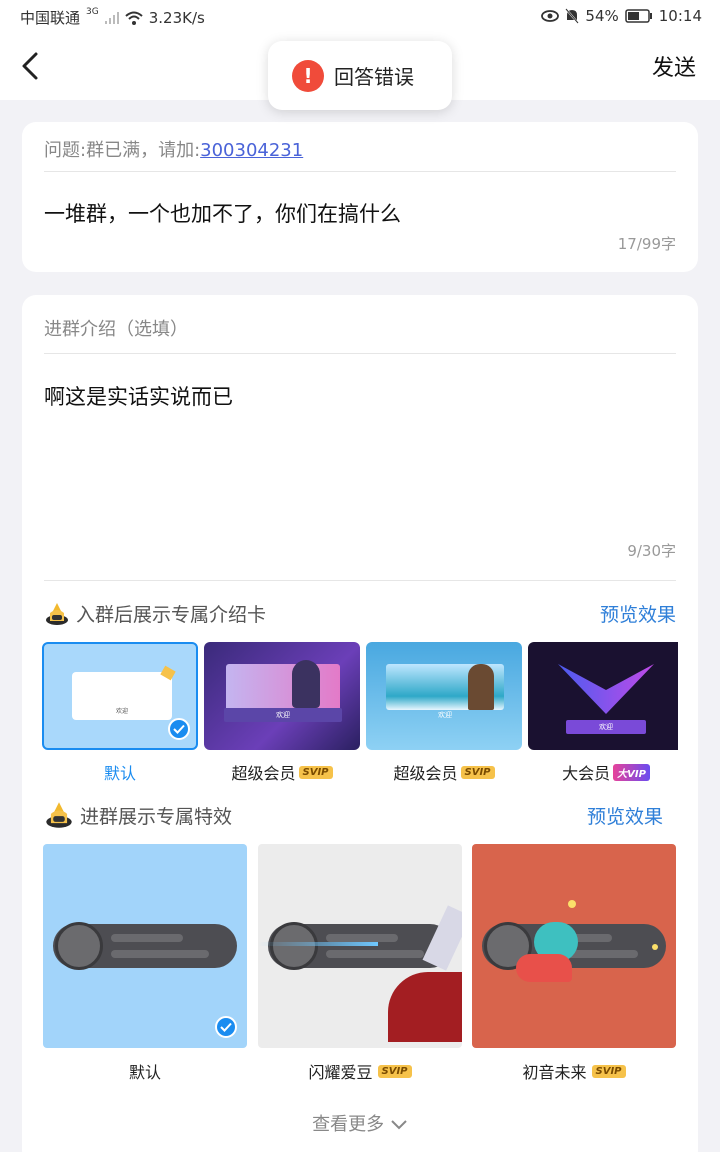 The image size is (720, 1152). Describe the element at coordinates (360, 17) in the screenshot. I see `status-bar: 中国联通 3G 3.23K/s 54% 10:14` at that location.